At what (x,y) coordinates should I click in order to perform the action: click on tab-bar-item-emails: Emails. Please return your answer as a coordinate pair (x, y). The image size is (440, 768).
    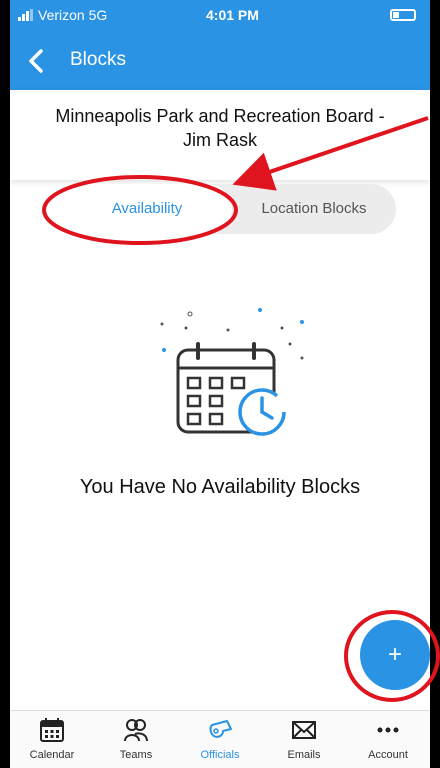
    Looking at the image, I should click on (304, 739).